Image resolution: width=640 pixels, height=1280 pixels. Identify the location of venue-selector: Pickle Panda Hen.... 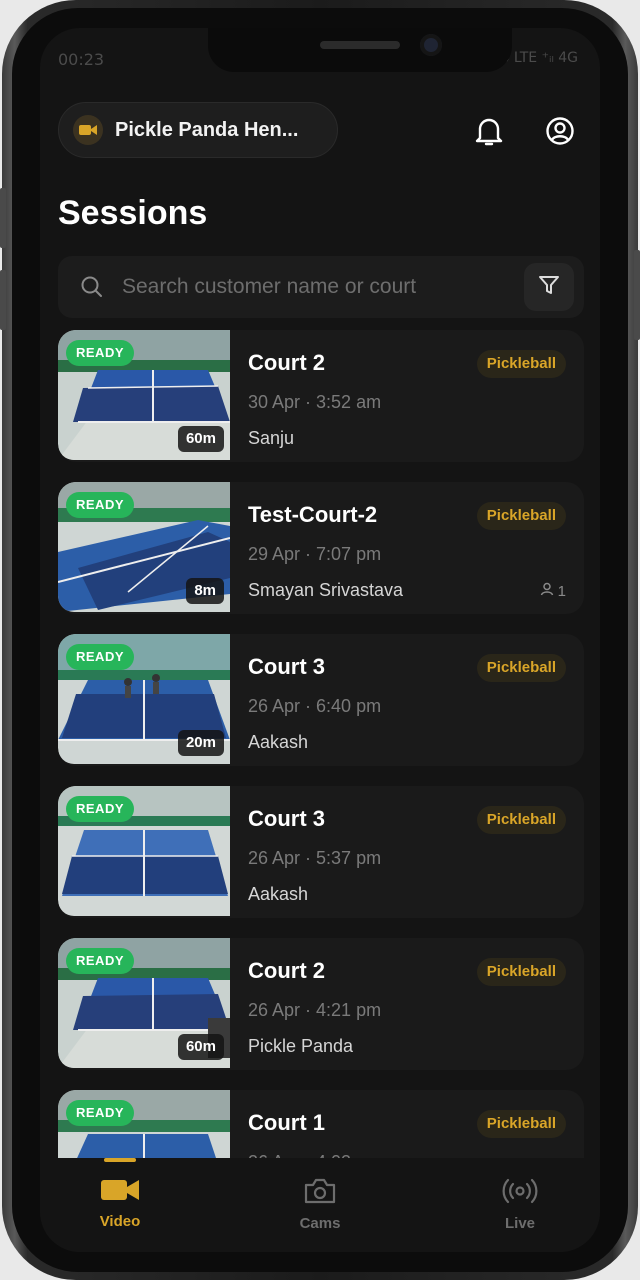
(198, 130).